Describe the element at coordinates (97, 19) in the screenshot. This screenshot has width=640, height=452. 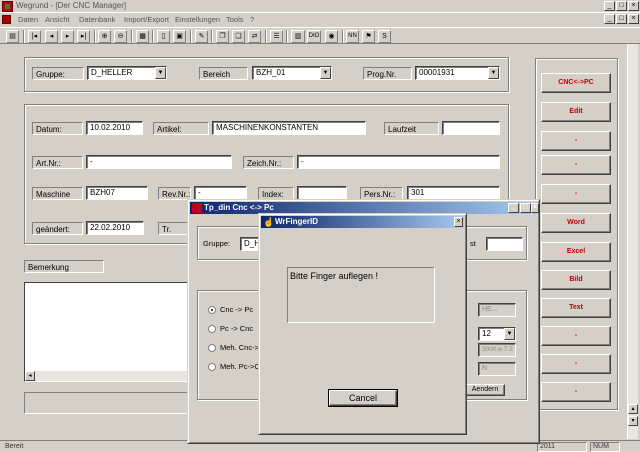
I see `menu-datenbank: Datenbank` at that location.